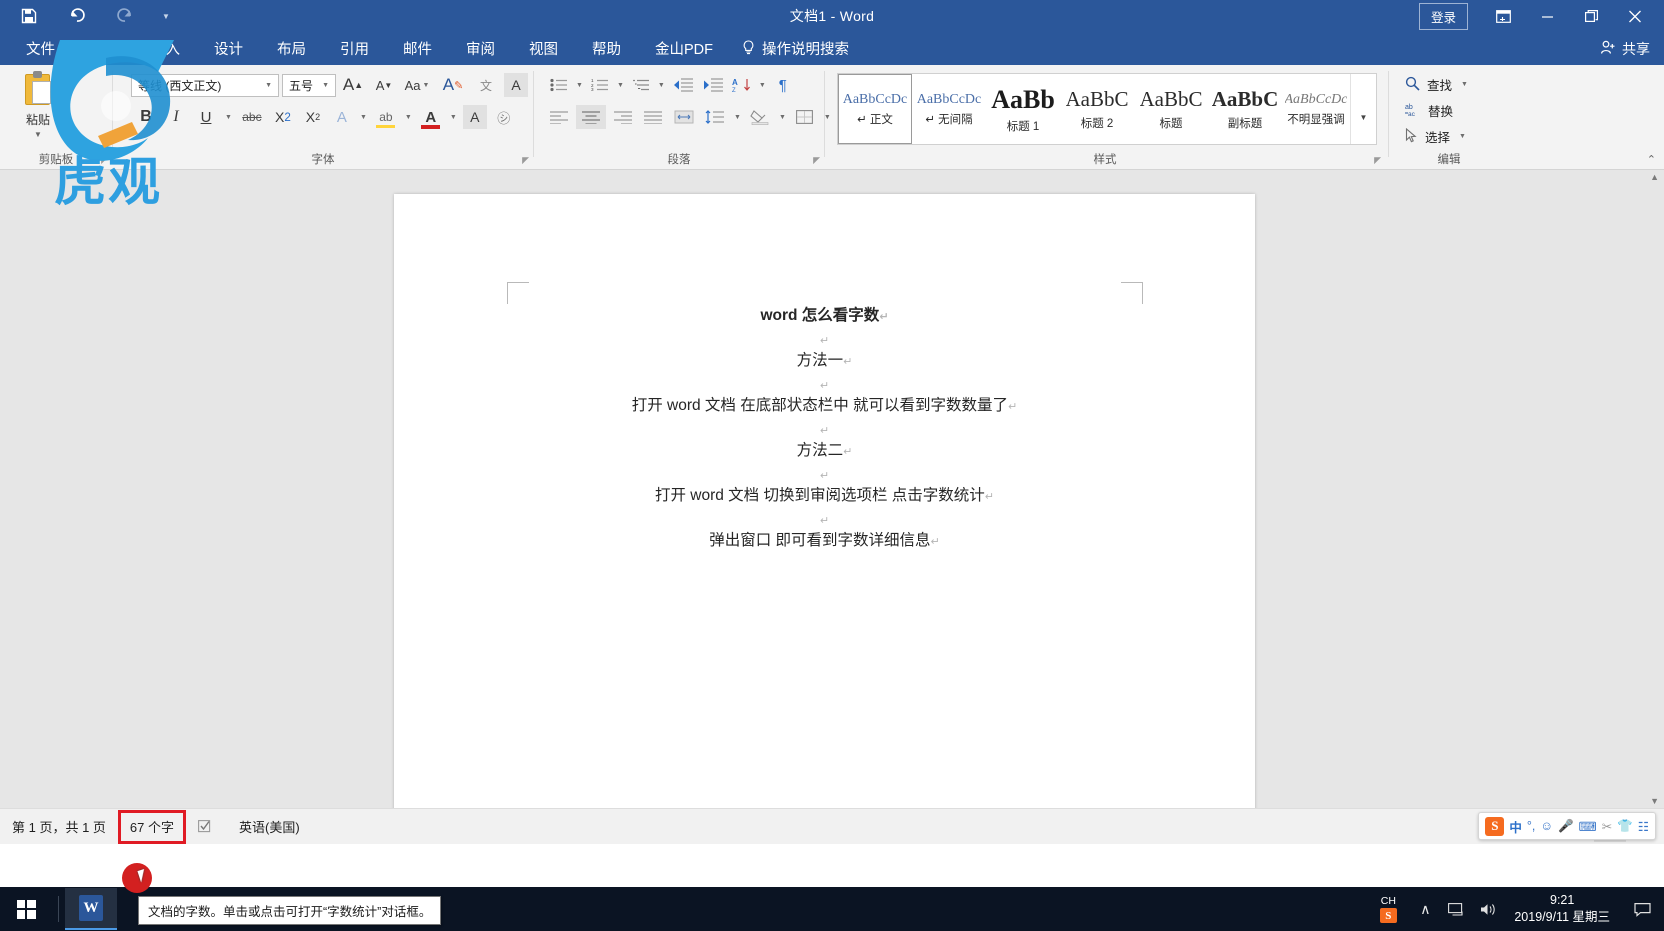  Describe the element at coordinates (480, 48) in the screenshot. I see `tab-review: 审阅` at that location.